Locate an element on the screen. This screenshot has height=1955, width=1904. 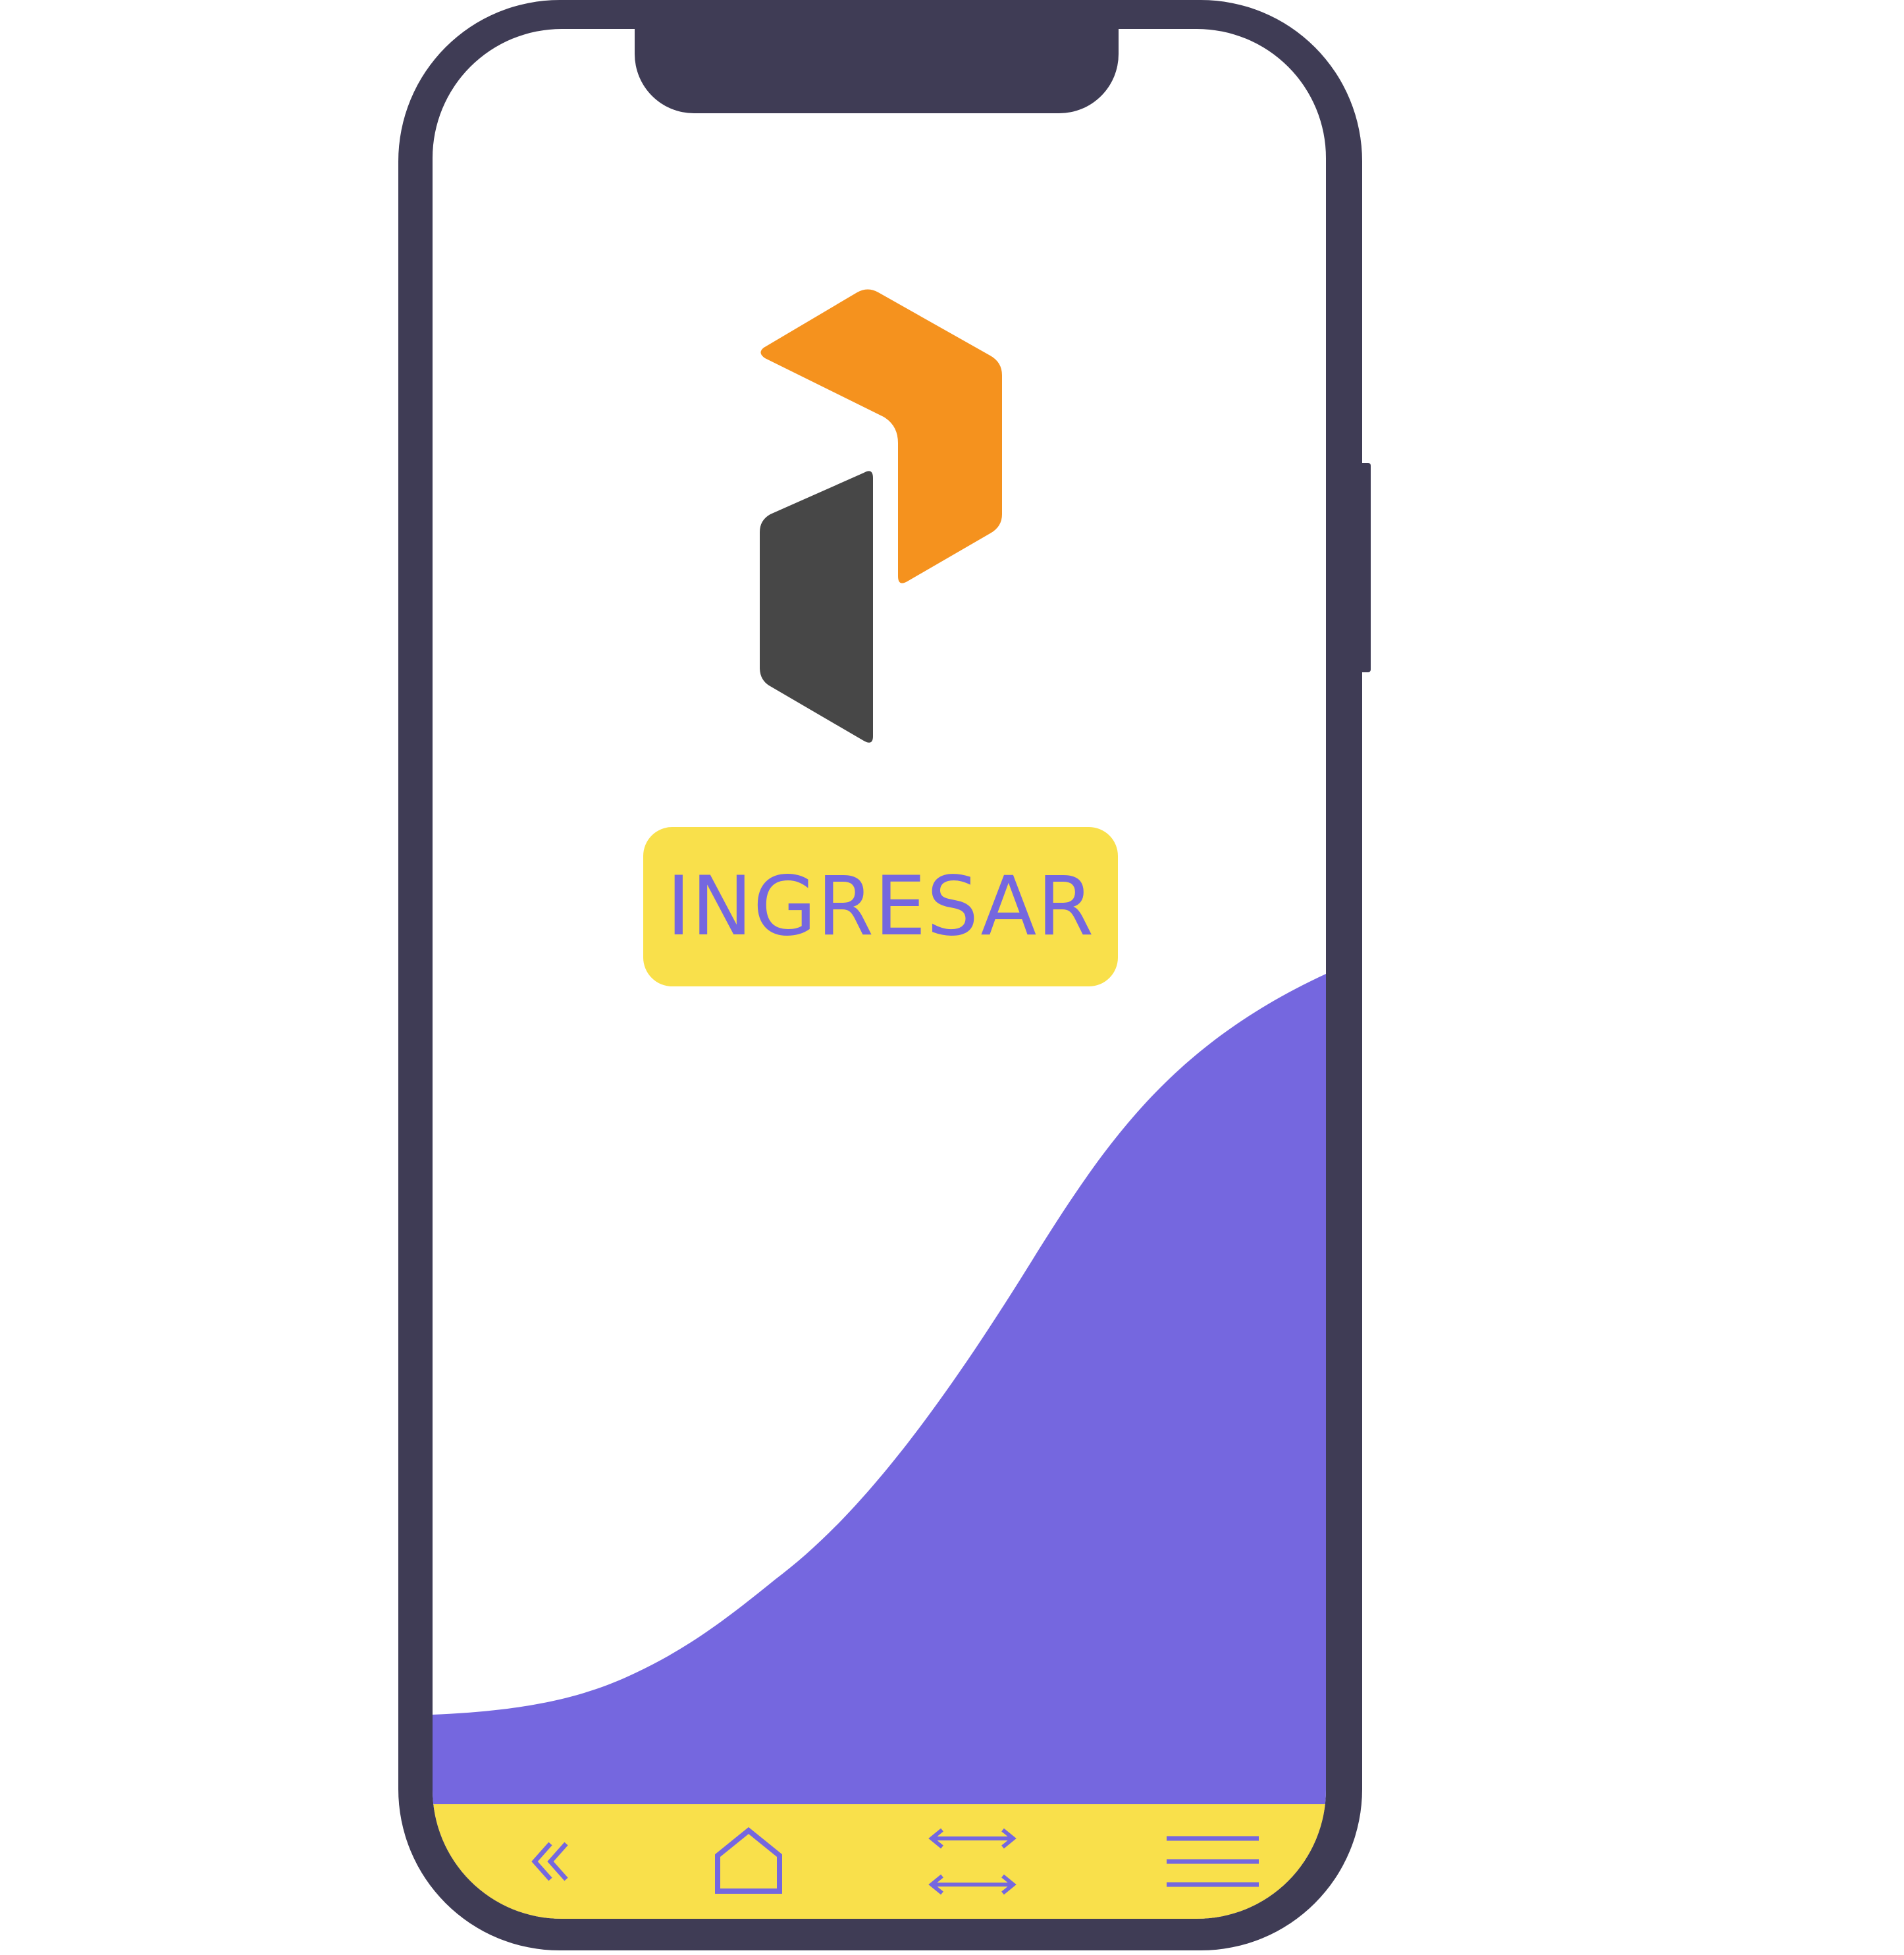
nav-swap-button is located at coordinates (972, 1862).